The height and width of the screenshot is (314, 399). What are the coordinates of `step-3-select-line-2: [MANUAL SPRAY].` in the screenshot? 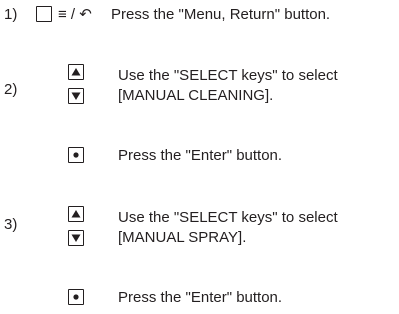 It's located at (182, 237).